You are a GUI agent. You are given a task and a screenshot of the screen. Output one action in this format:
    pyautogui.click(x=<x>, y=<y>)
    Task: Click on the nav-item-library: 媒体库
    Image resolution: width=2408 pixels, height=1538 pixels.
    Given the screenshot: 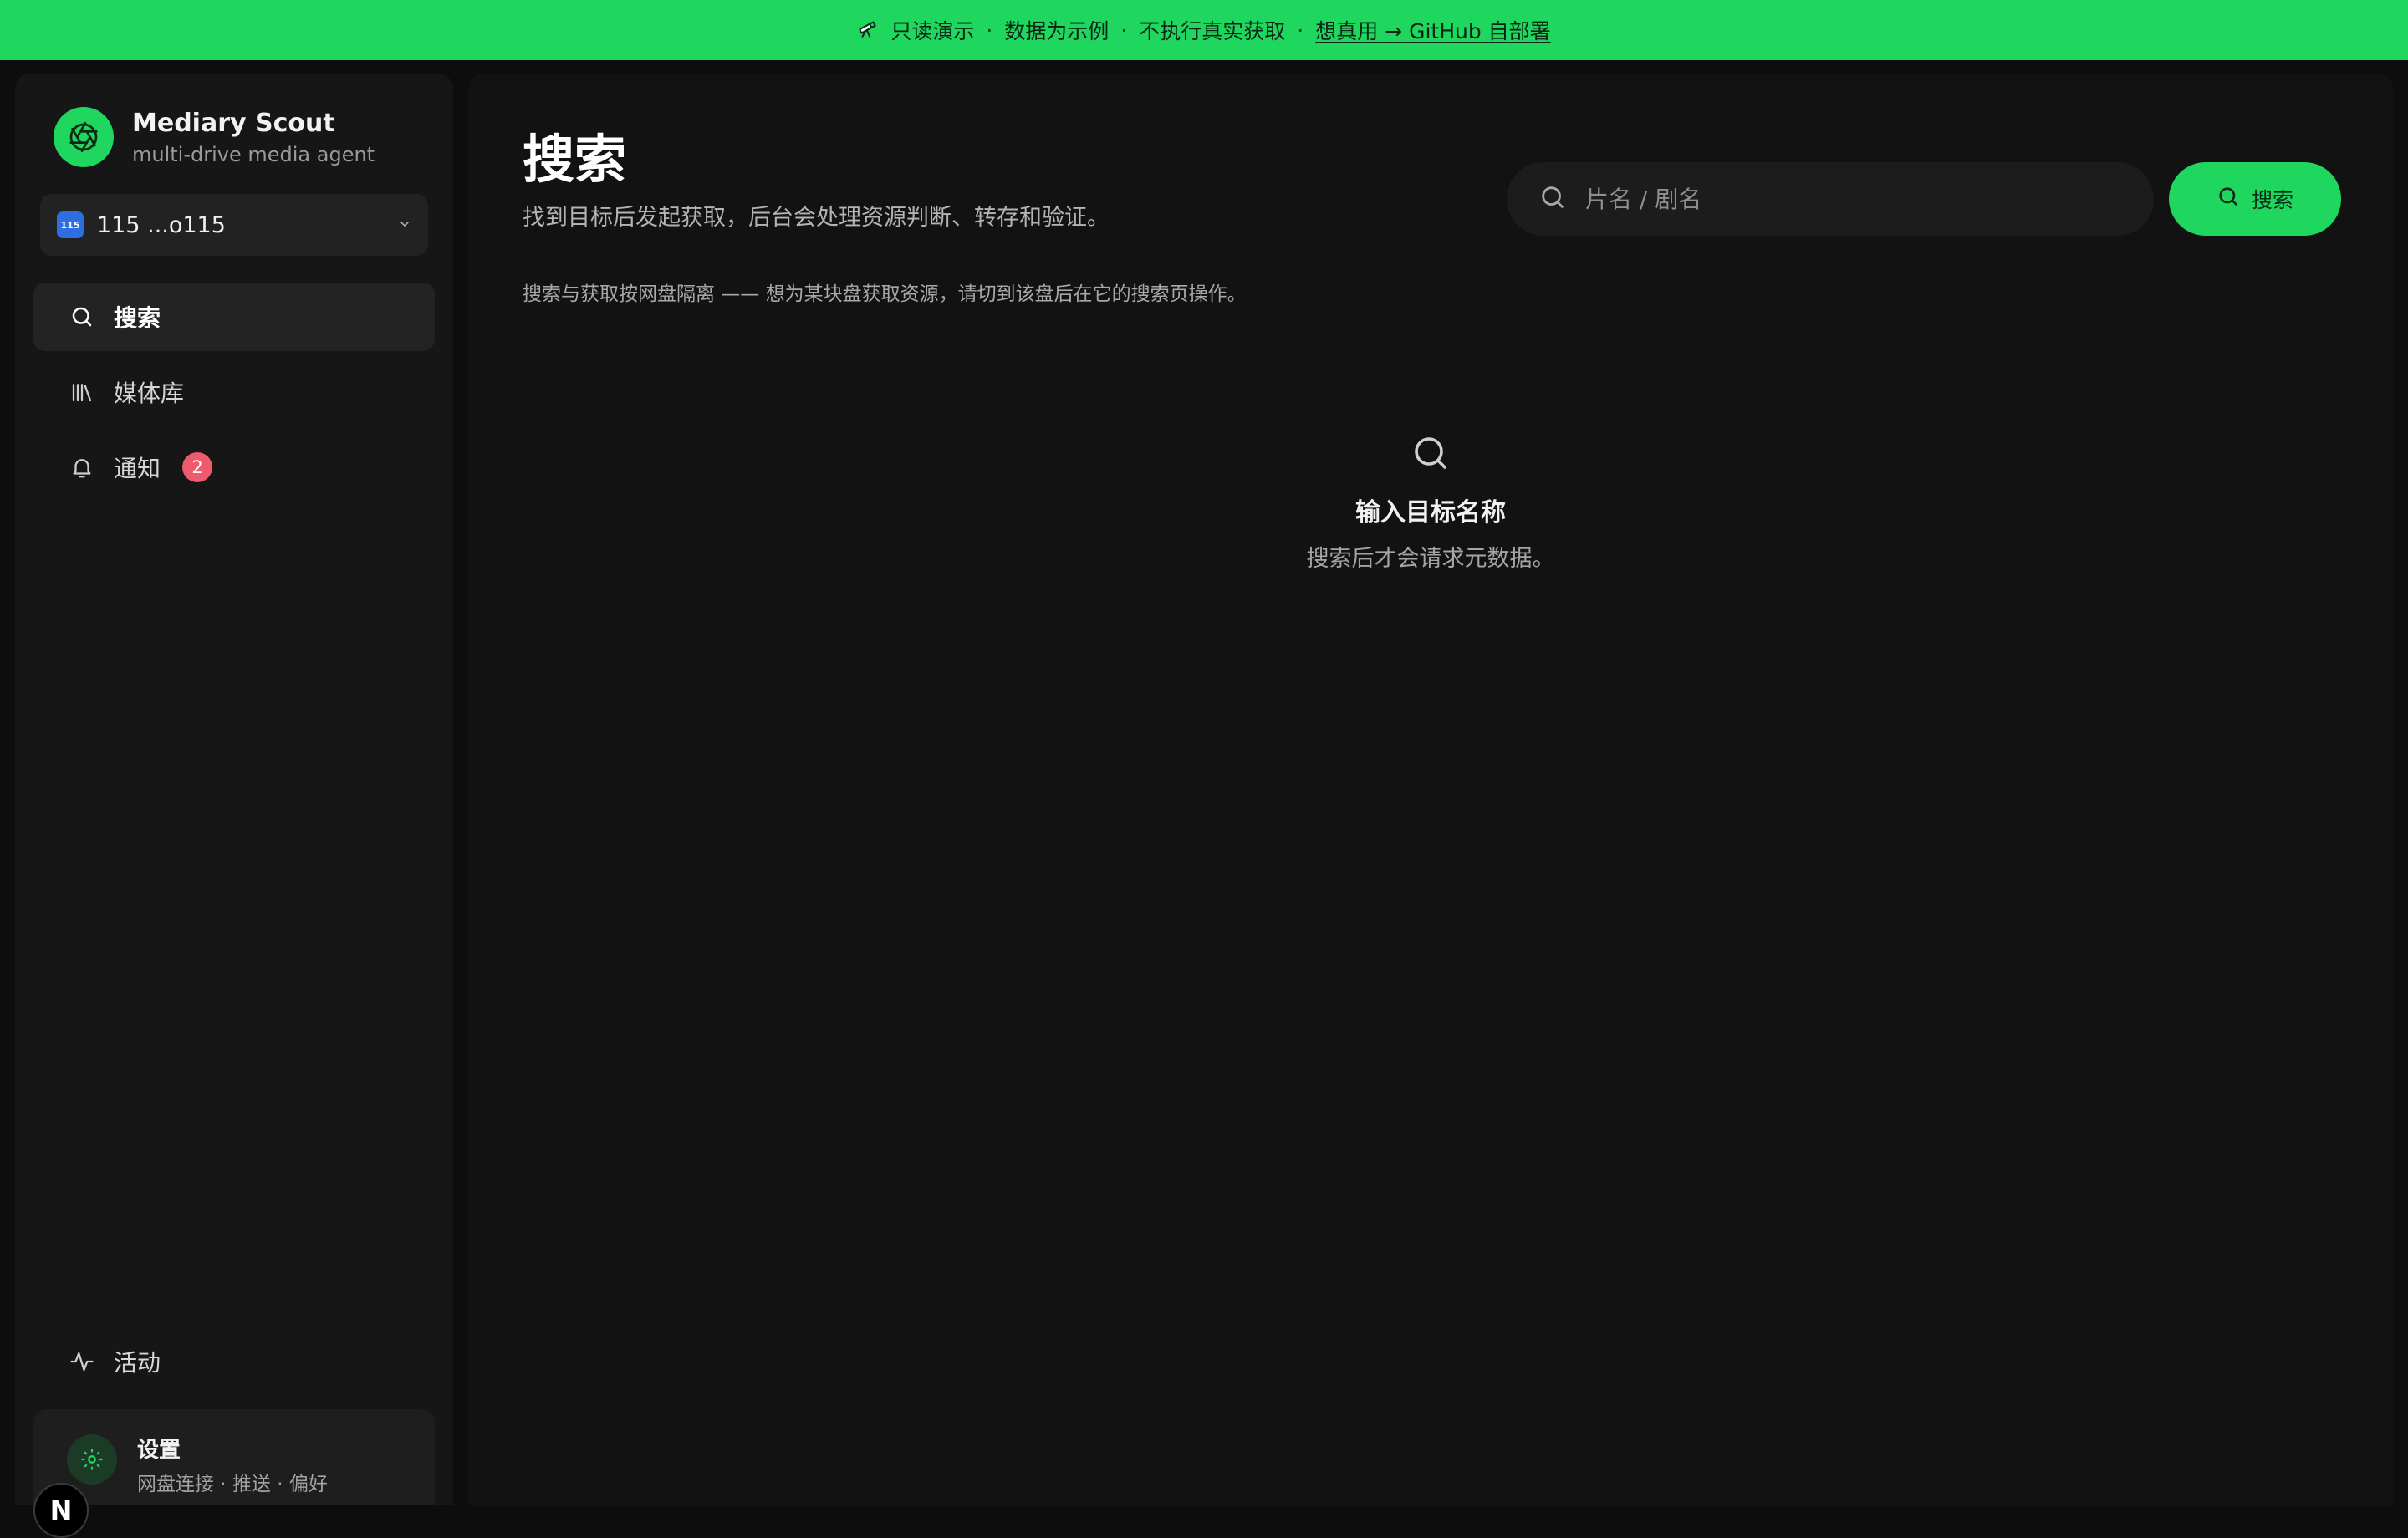 What is the action you would take?
    pyautogui.click(x=234, y=392)
    